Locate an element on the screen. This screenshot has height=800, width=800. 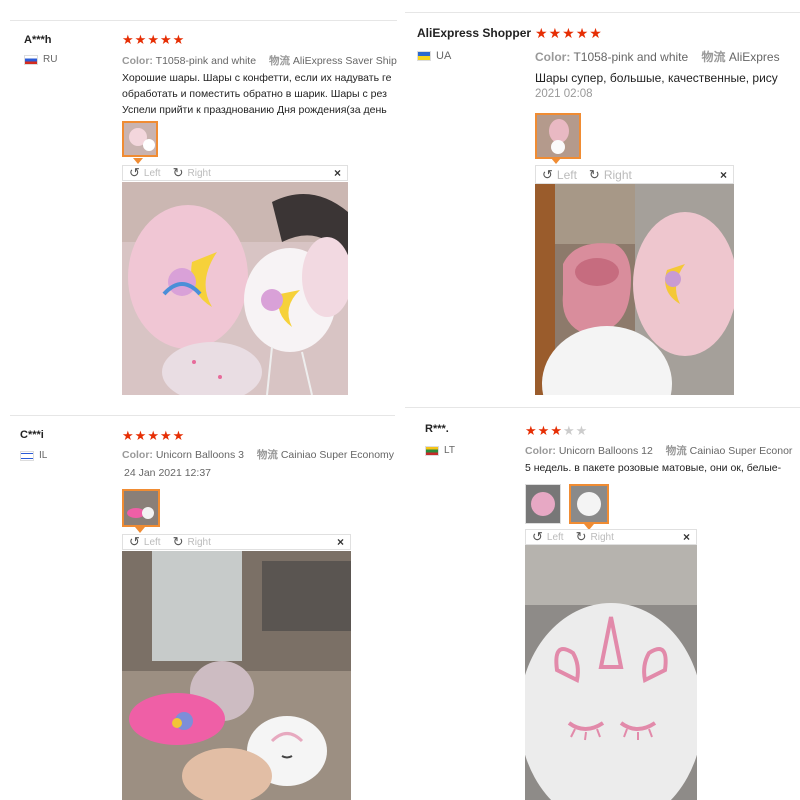
reviewer-country: UA is located at coordinates (434, 56).